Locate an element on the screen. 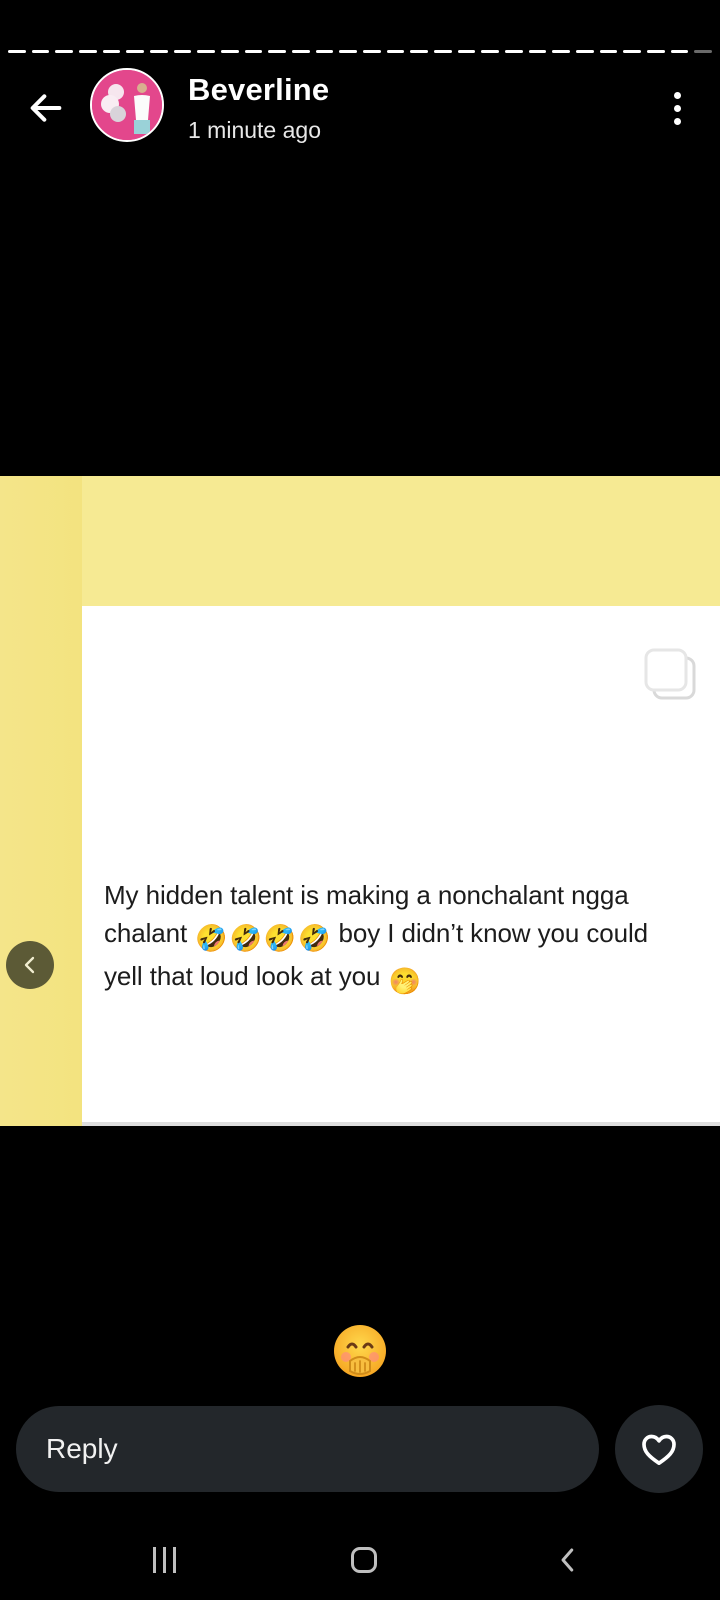 The image size is (720, 1600). like-button is located at coordinates (659, 1449).